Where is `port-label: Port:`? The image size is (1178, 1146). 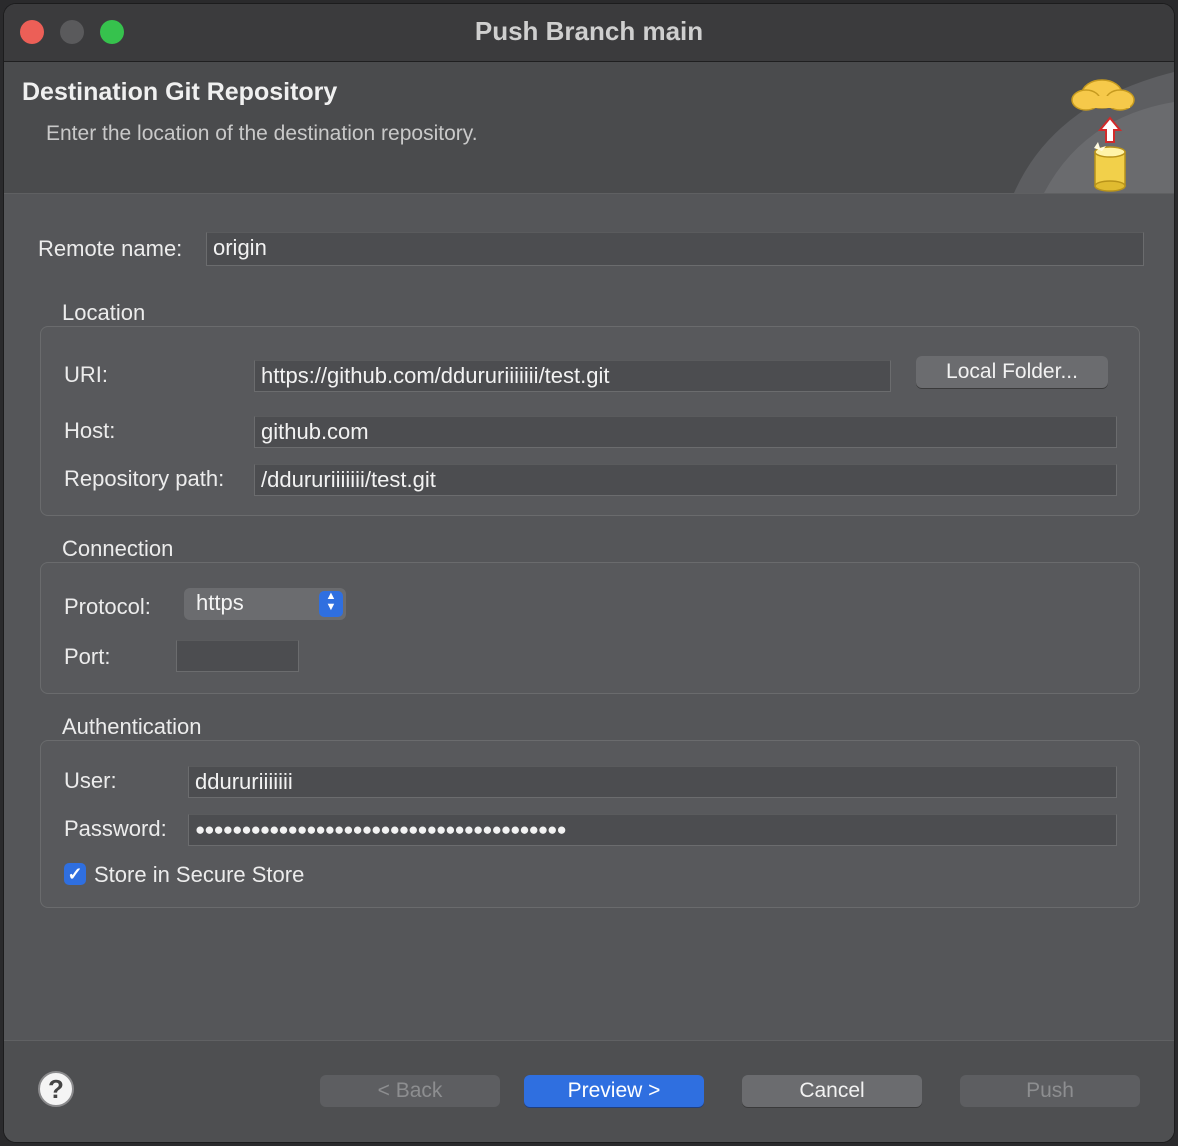 port-label: Port: is located at coordinates (87, 656).